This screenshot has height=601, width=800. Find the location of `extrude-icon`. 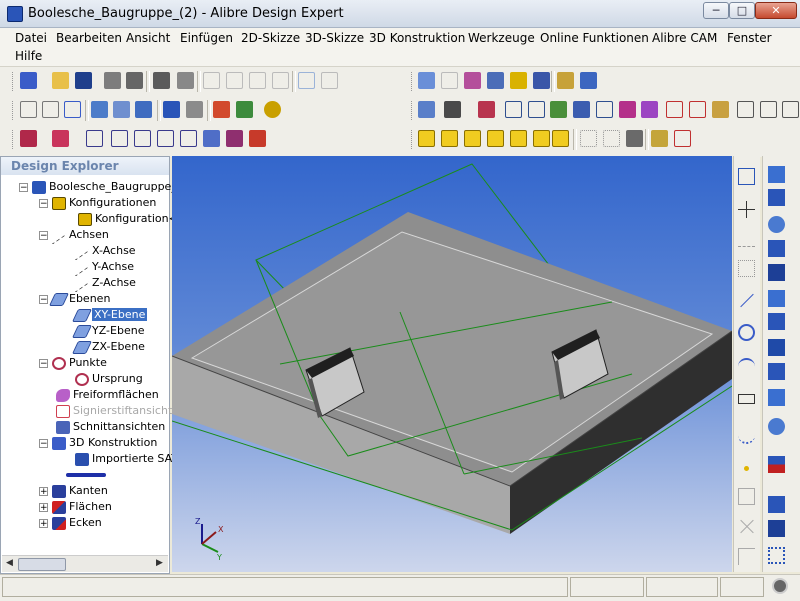

extrude-icon is located at coordinates (513, 109).